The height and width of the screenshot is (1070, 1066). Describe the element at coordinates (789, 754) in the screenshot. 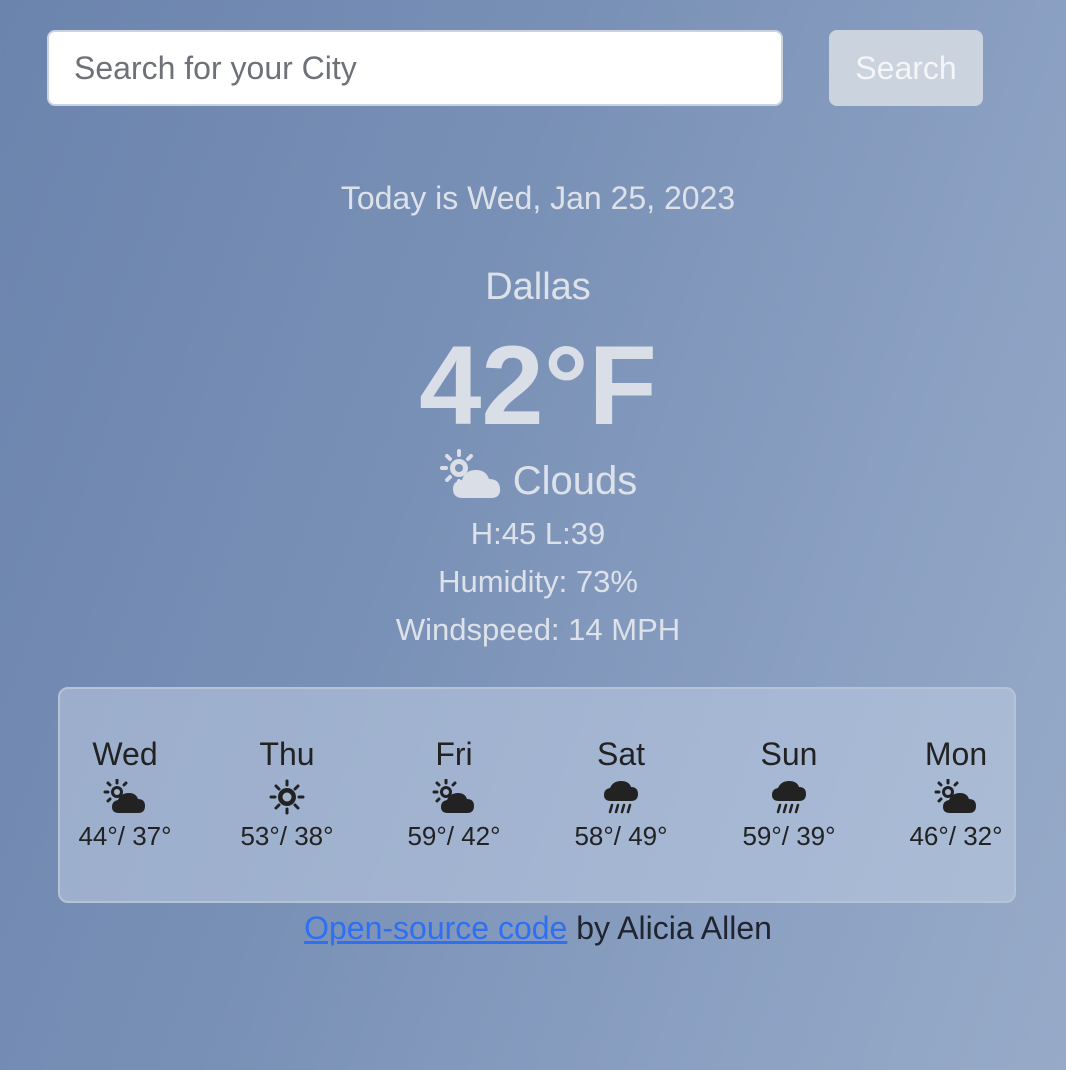

I see `forecast-day-name: Sun` at that location.